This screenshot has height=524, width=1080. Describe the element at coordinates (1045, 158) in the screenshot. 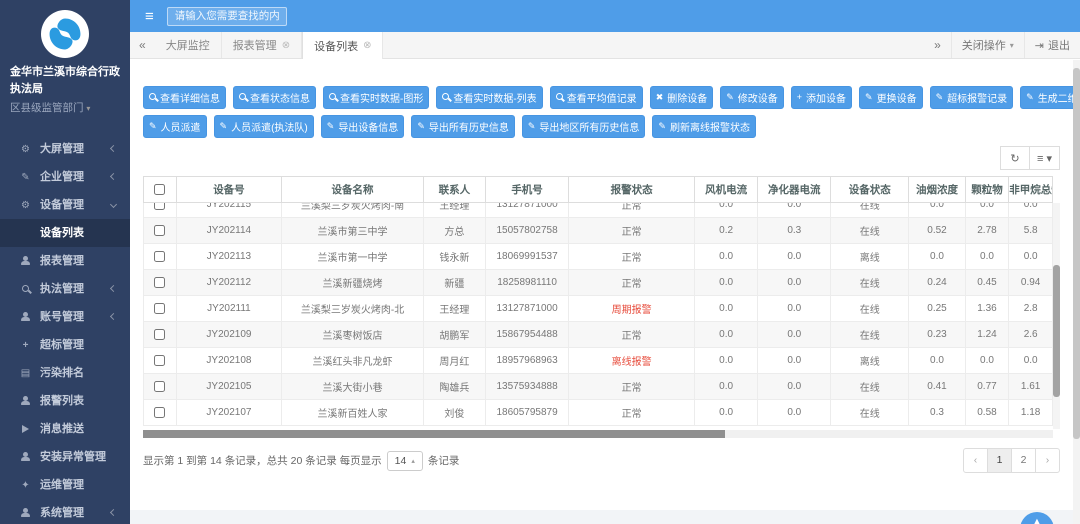

I see `columns-toggle-button: ≡ ▾` at that location.